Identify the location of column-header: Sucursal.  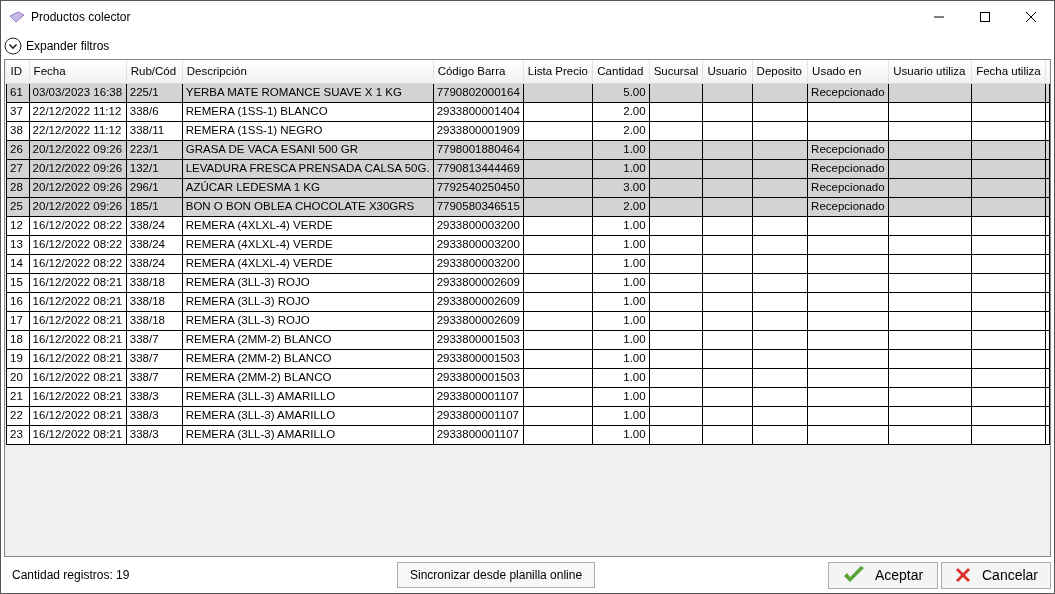
(676, 71).